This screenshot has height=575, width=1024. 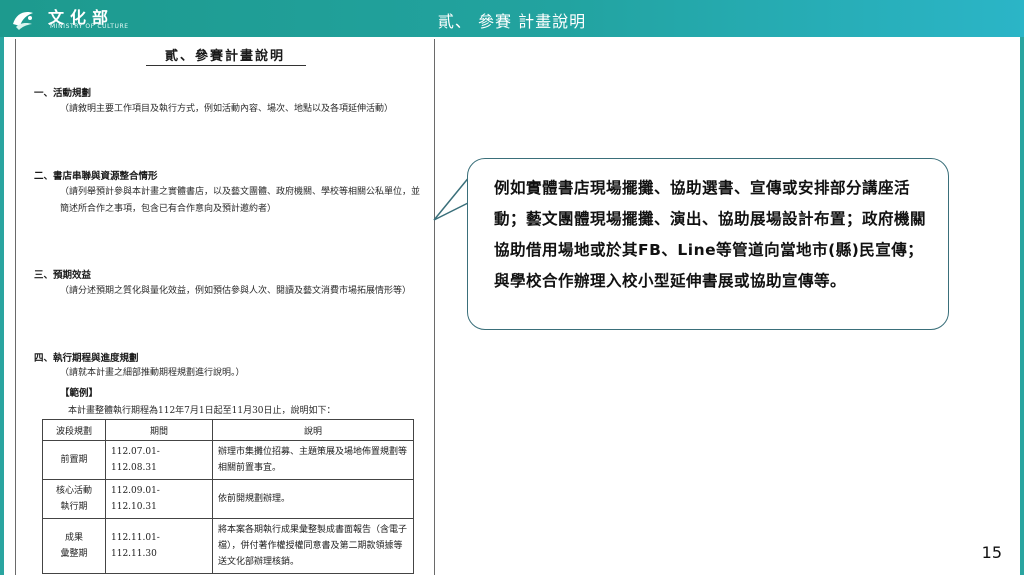 I want to click on section-heading-1: 一、活動規劃, so click(x=63, y=93).